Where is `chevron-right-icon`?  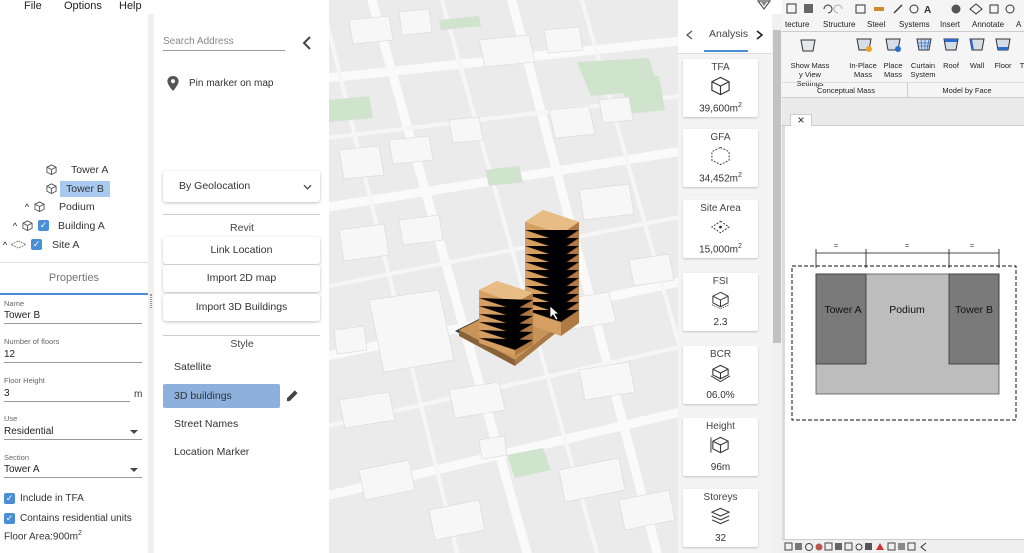
chevron-right-icon is located at coordinates (759, 35).